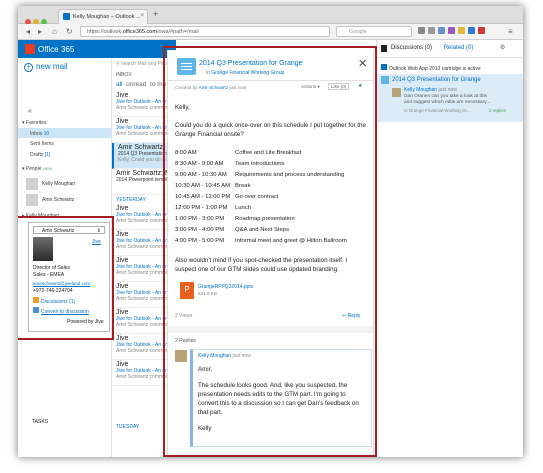 The image size is (543, 473). Describe the element at coordinates (435, 69) in the screenshot. I see `cartridge-text: Outlook Web App 2013 cartridge is active` at that location.